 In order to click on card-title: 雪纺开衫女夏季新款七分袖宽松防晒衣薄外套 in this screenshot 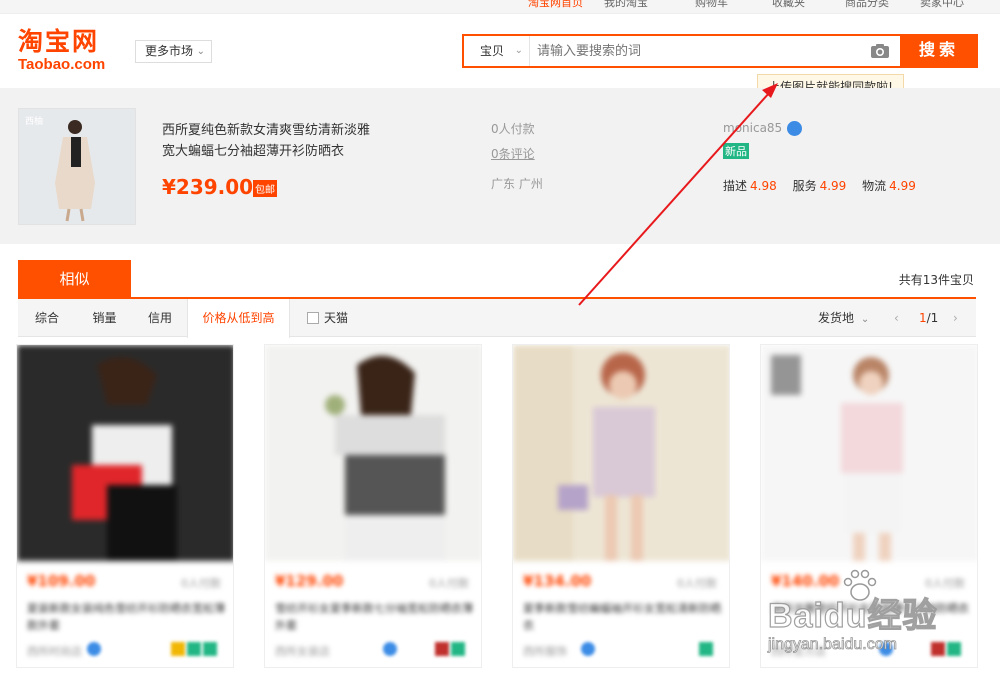, I will do `click(374, 617)`.